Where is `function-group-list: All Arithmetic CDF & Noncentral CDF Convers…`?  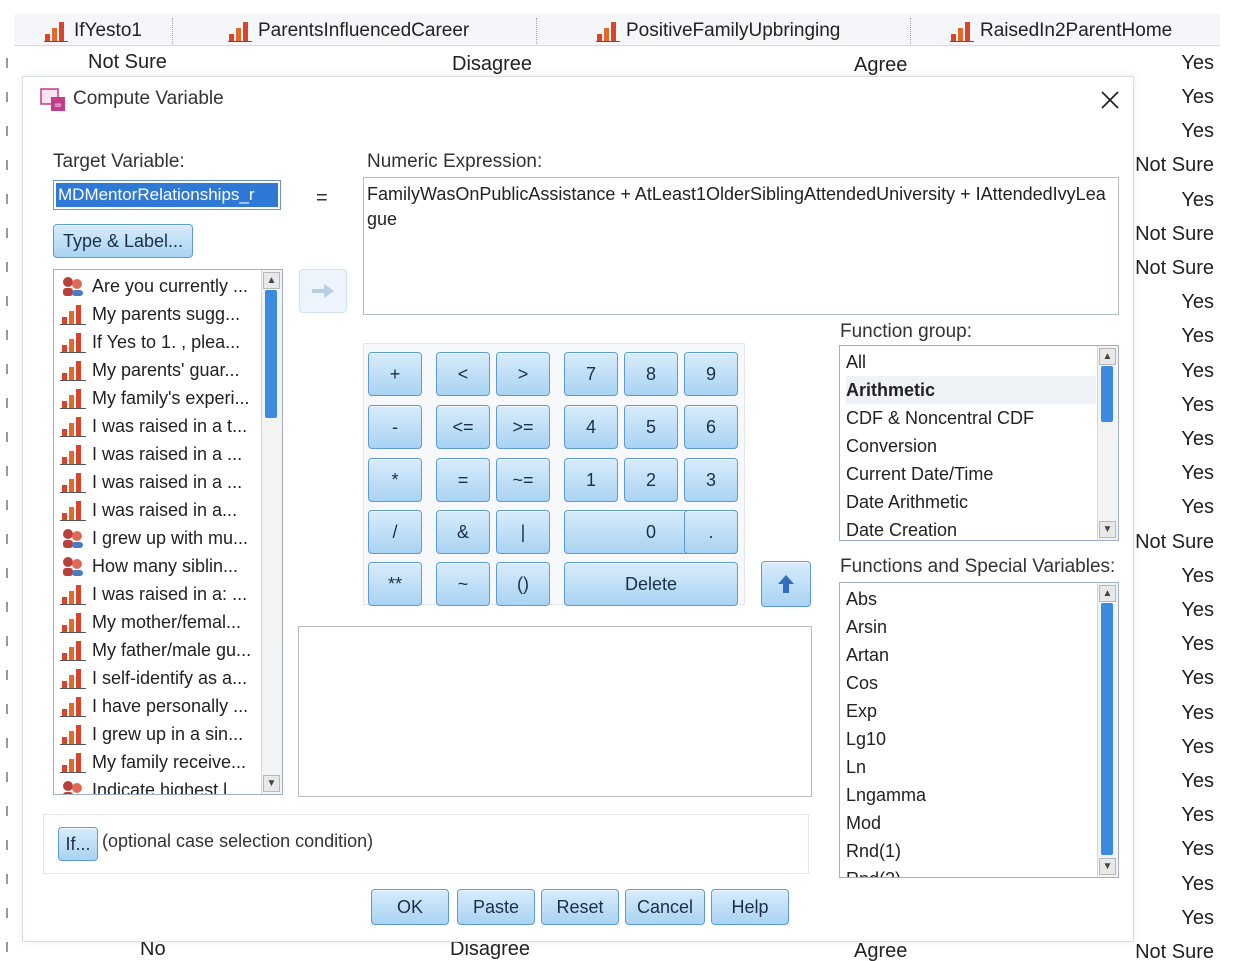 function-group-list: All Arithmetic CDF & Noncentral CDF Convers… is located at coordinates (979, 443).